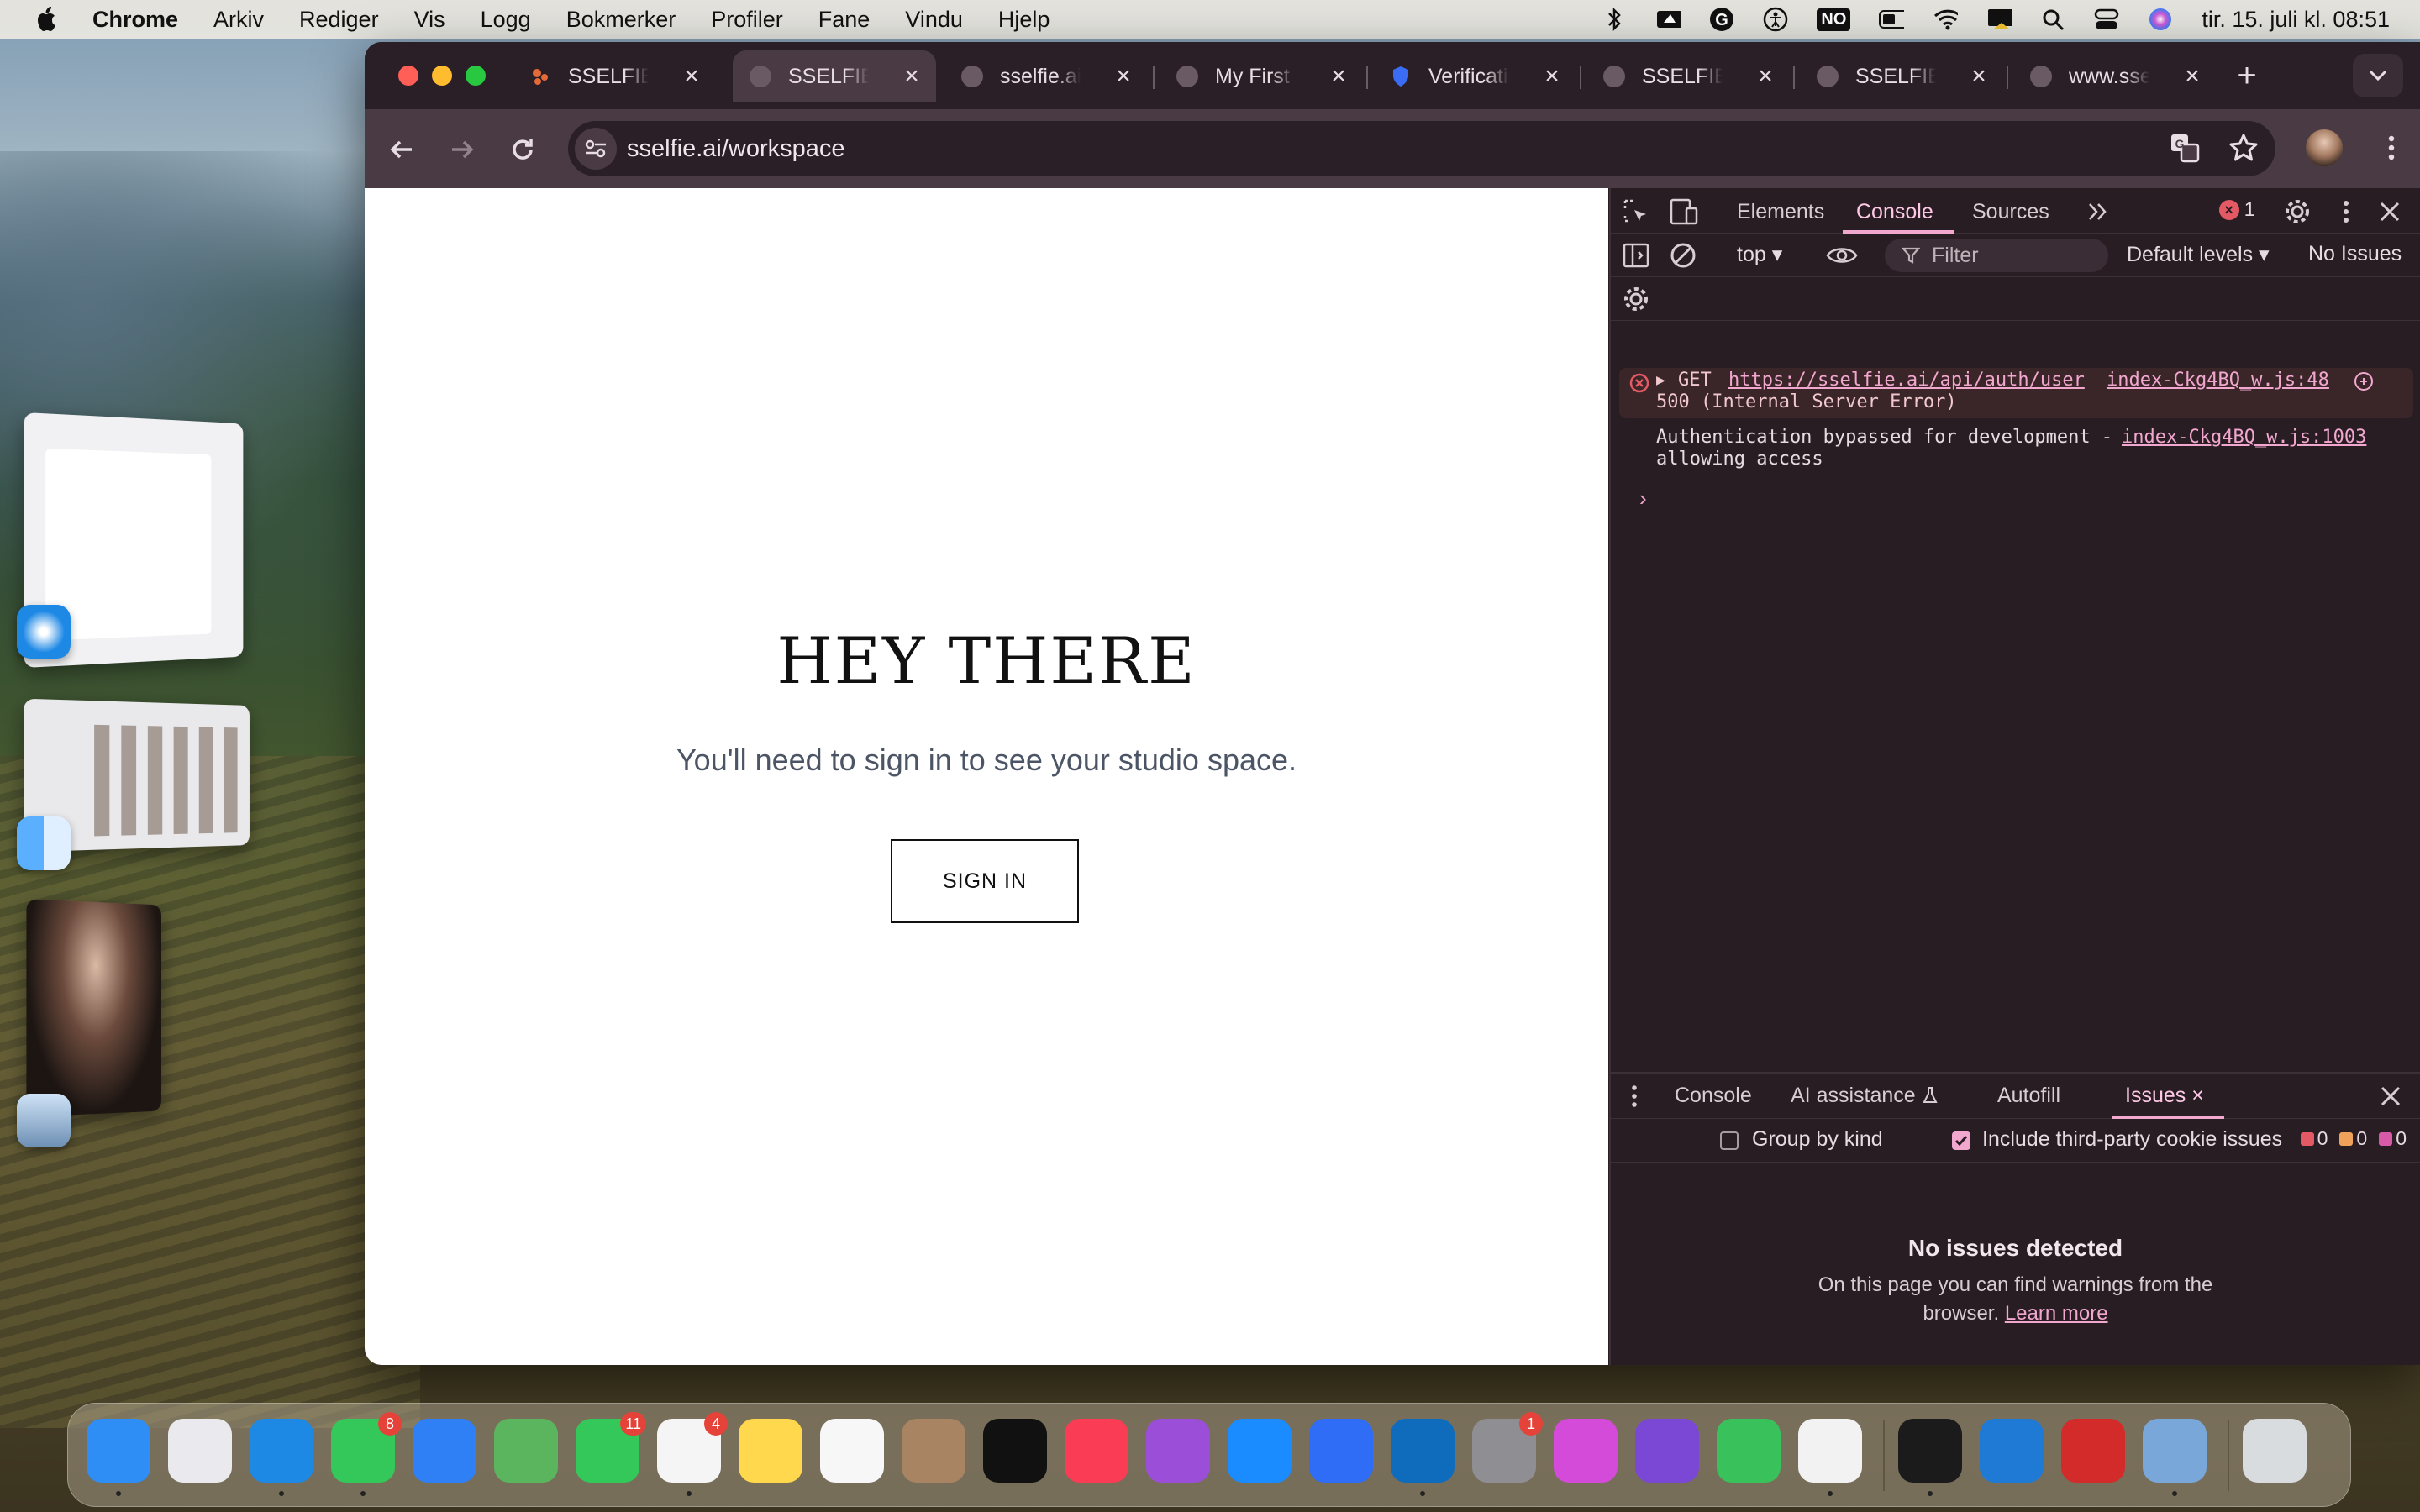  Describe the element at coordinates (1749, 1451) in the screenshot. I see `dock-numbers-icon` at that location.